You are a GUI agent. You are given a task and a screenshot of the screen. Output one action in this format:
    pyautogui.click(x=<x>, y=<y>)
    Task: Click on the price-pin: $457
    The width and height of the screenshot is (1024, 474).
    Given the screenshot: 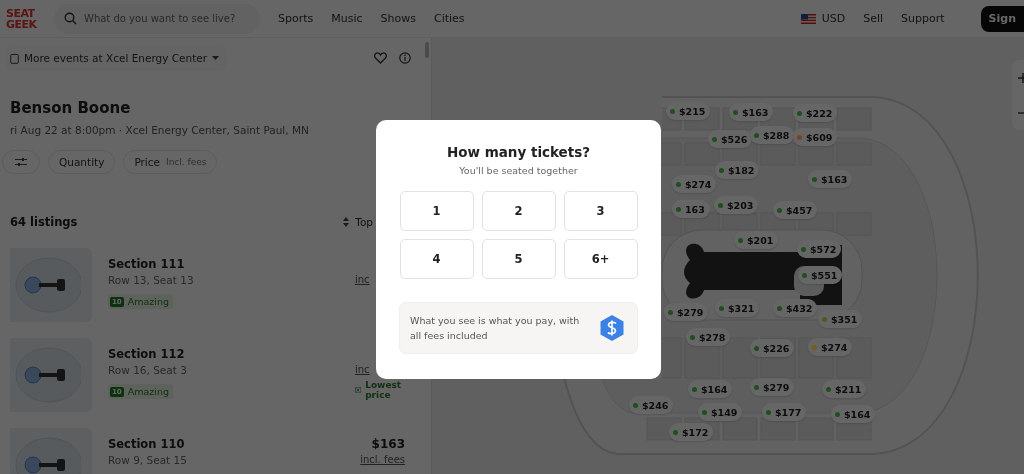 What is the action you would take?
    pyautogui.click(x=795, y=210)
    